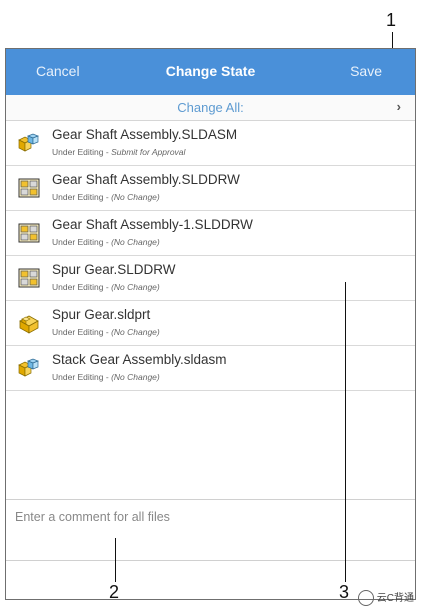 The width and height of the screenshot is (428, 612). What do you see at coordinates (114, 592) in the screenshot?
I see `callout-number-2: 2` at bounding box center [114, 592].